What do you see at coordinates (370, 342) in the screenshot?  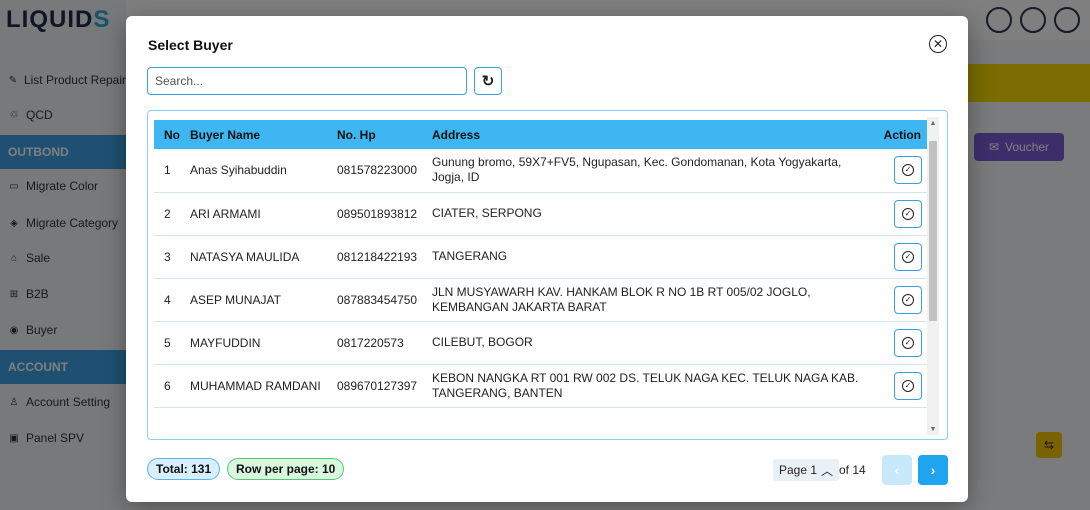 I see `cell-phone: 0817220573` at bounding box center [370, 342].